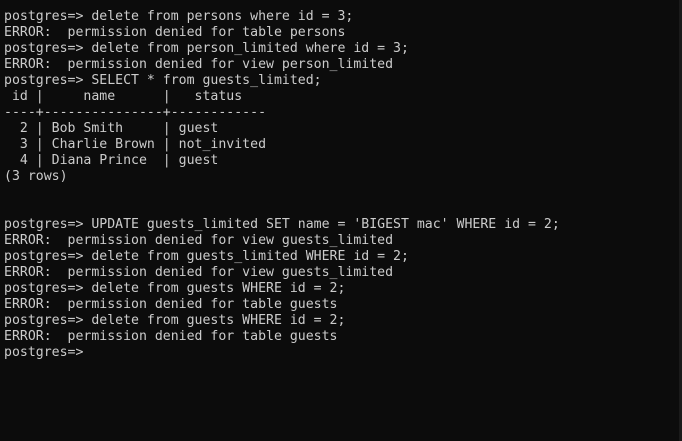 The image size is (682, 441). Describe the element at coordinates (111, 160) in the screenshot. I see `result-table-row: 4 | Diana Prince | guest` at that location.